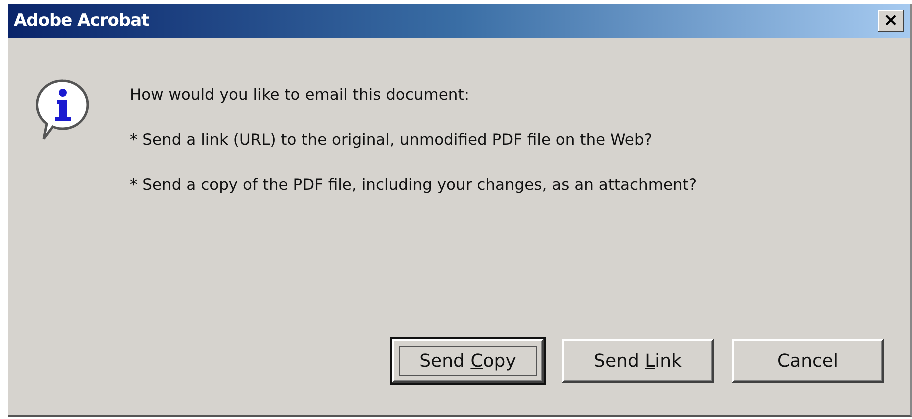  I want to click on close-button: ×, so click(891, 21).